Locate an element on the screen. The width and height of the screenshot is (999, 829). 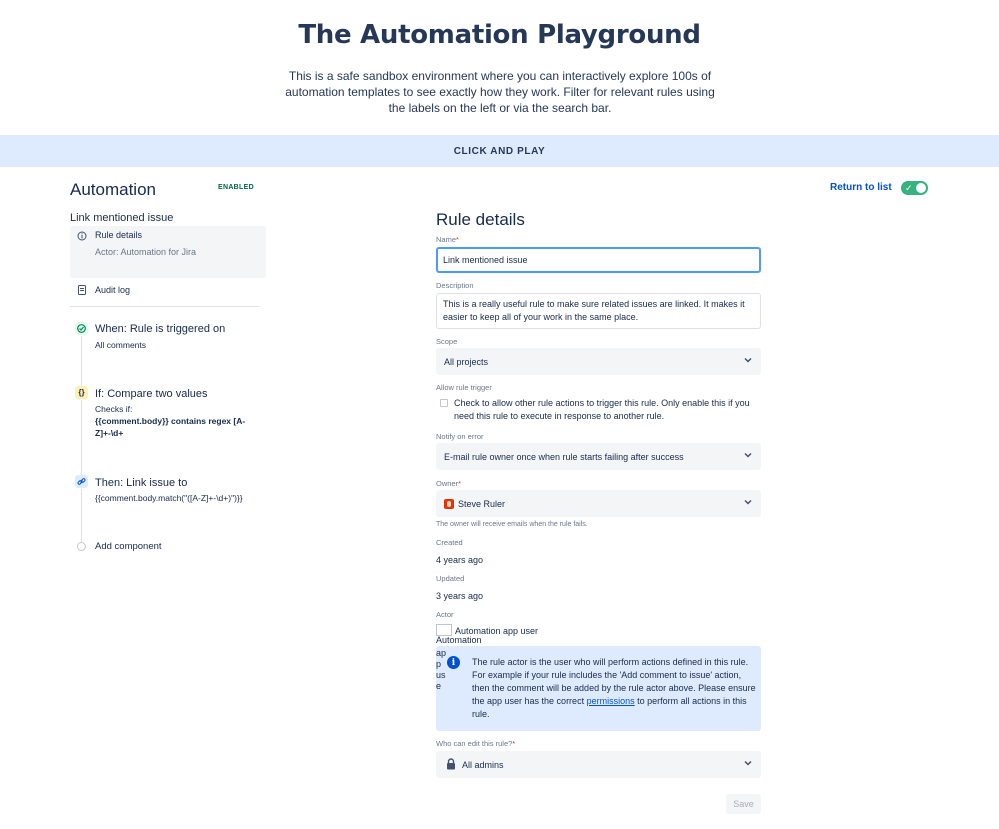
avatar is located at coordinates (449, 504).